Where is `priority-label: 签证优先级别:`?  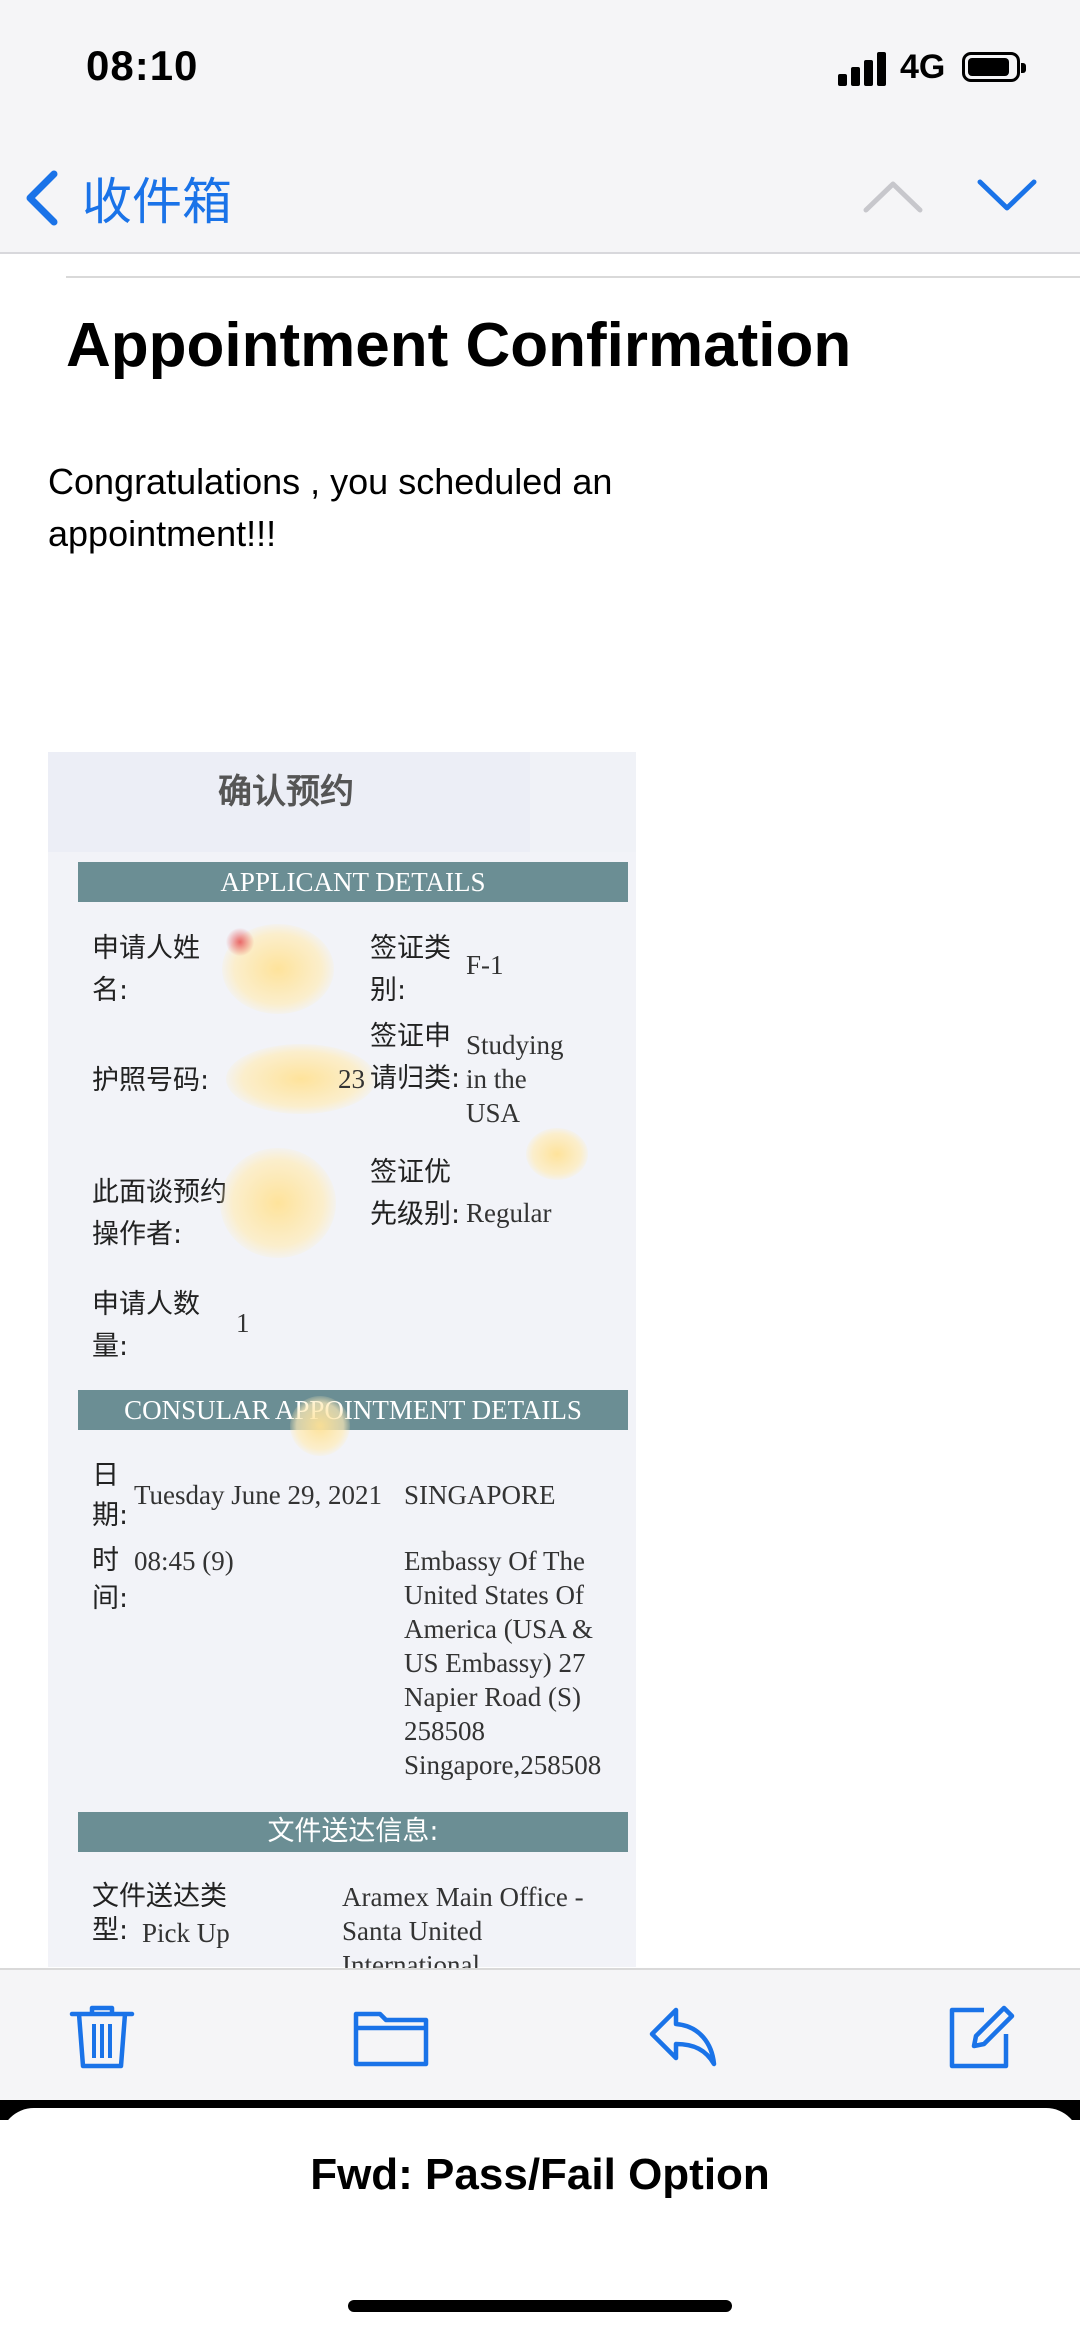 priority-label: 签证优先级别: is located at coordinates (415, 1193).